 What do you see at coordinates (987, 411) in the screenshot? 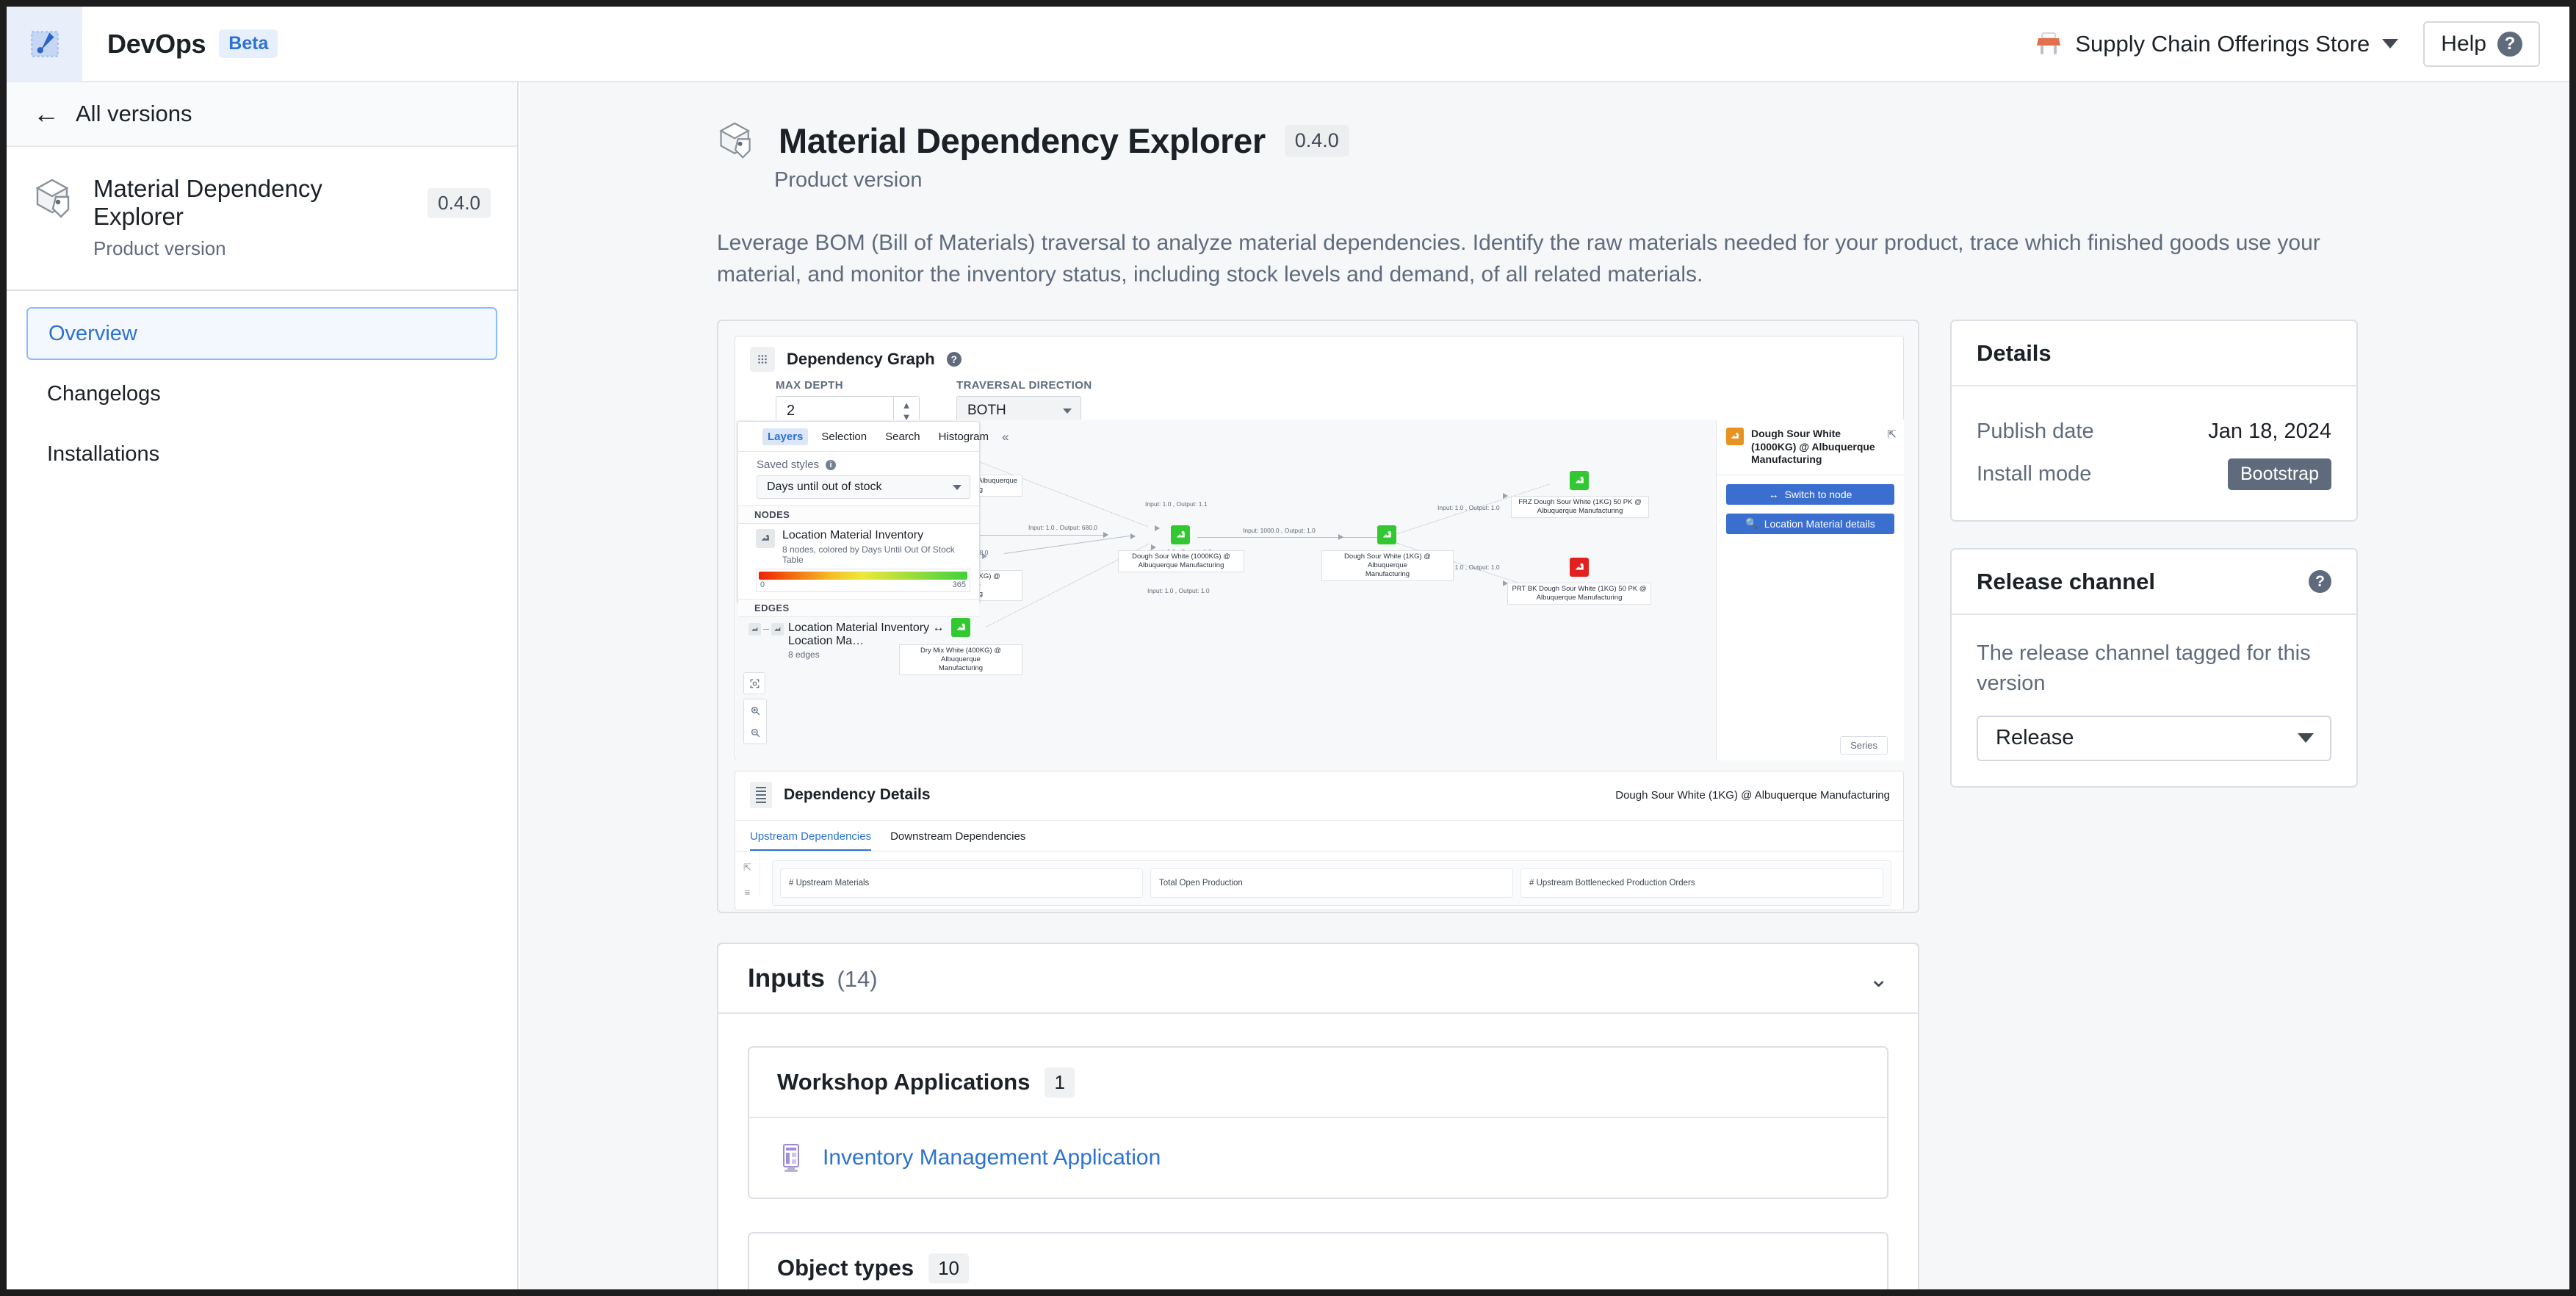
I see `traversal-direction-value: BOTH` at bounding box center [987, 411].